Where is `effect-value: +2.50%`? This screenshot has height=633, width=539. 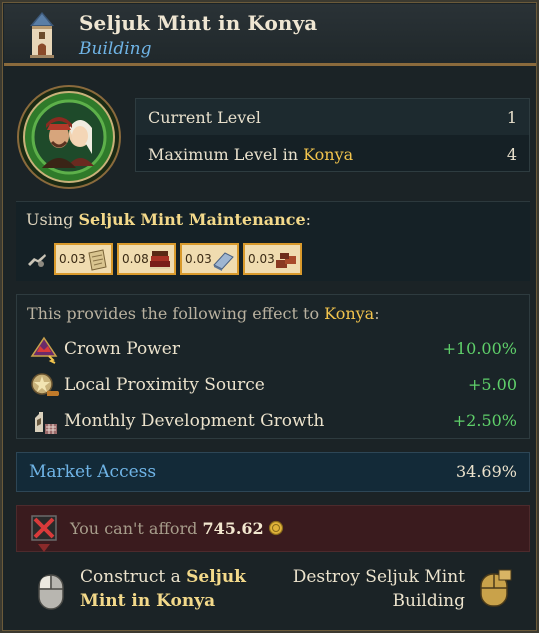
effect-value: +2.50% is located at coordinates (484, 420).